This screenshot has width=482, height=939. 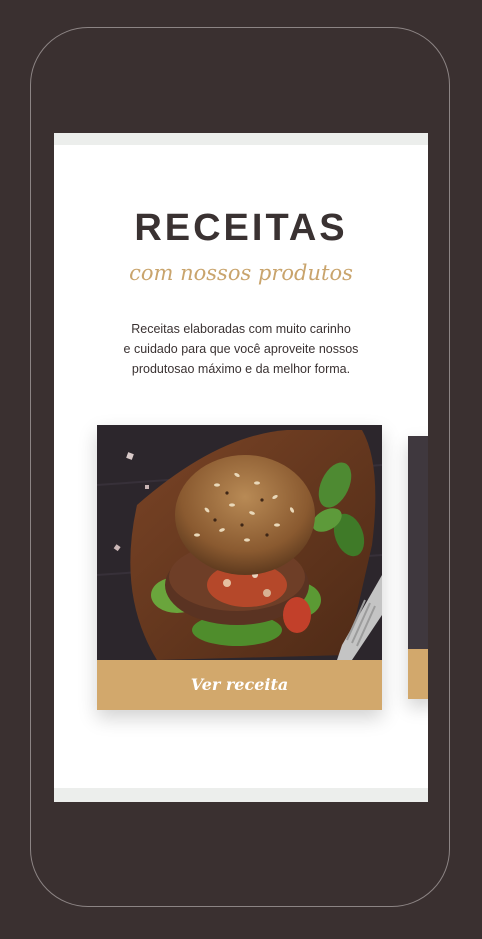 I want to click on description-line: produtosao máximo e da melhor forma., so click(x=241, y=369).